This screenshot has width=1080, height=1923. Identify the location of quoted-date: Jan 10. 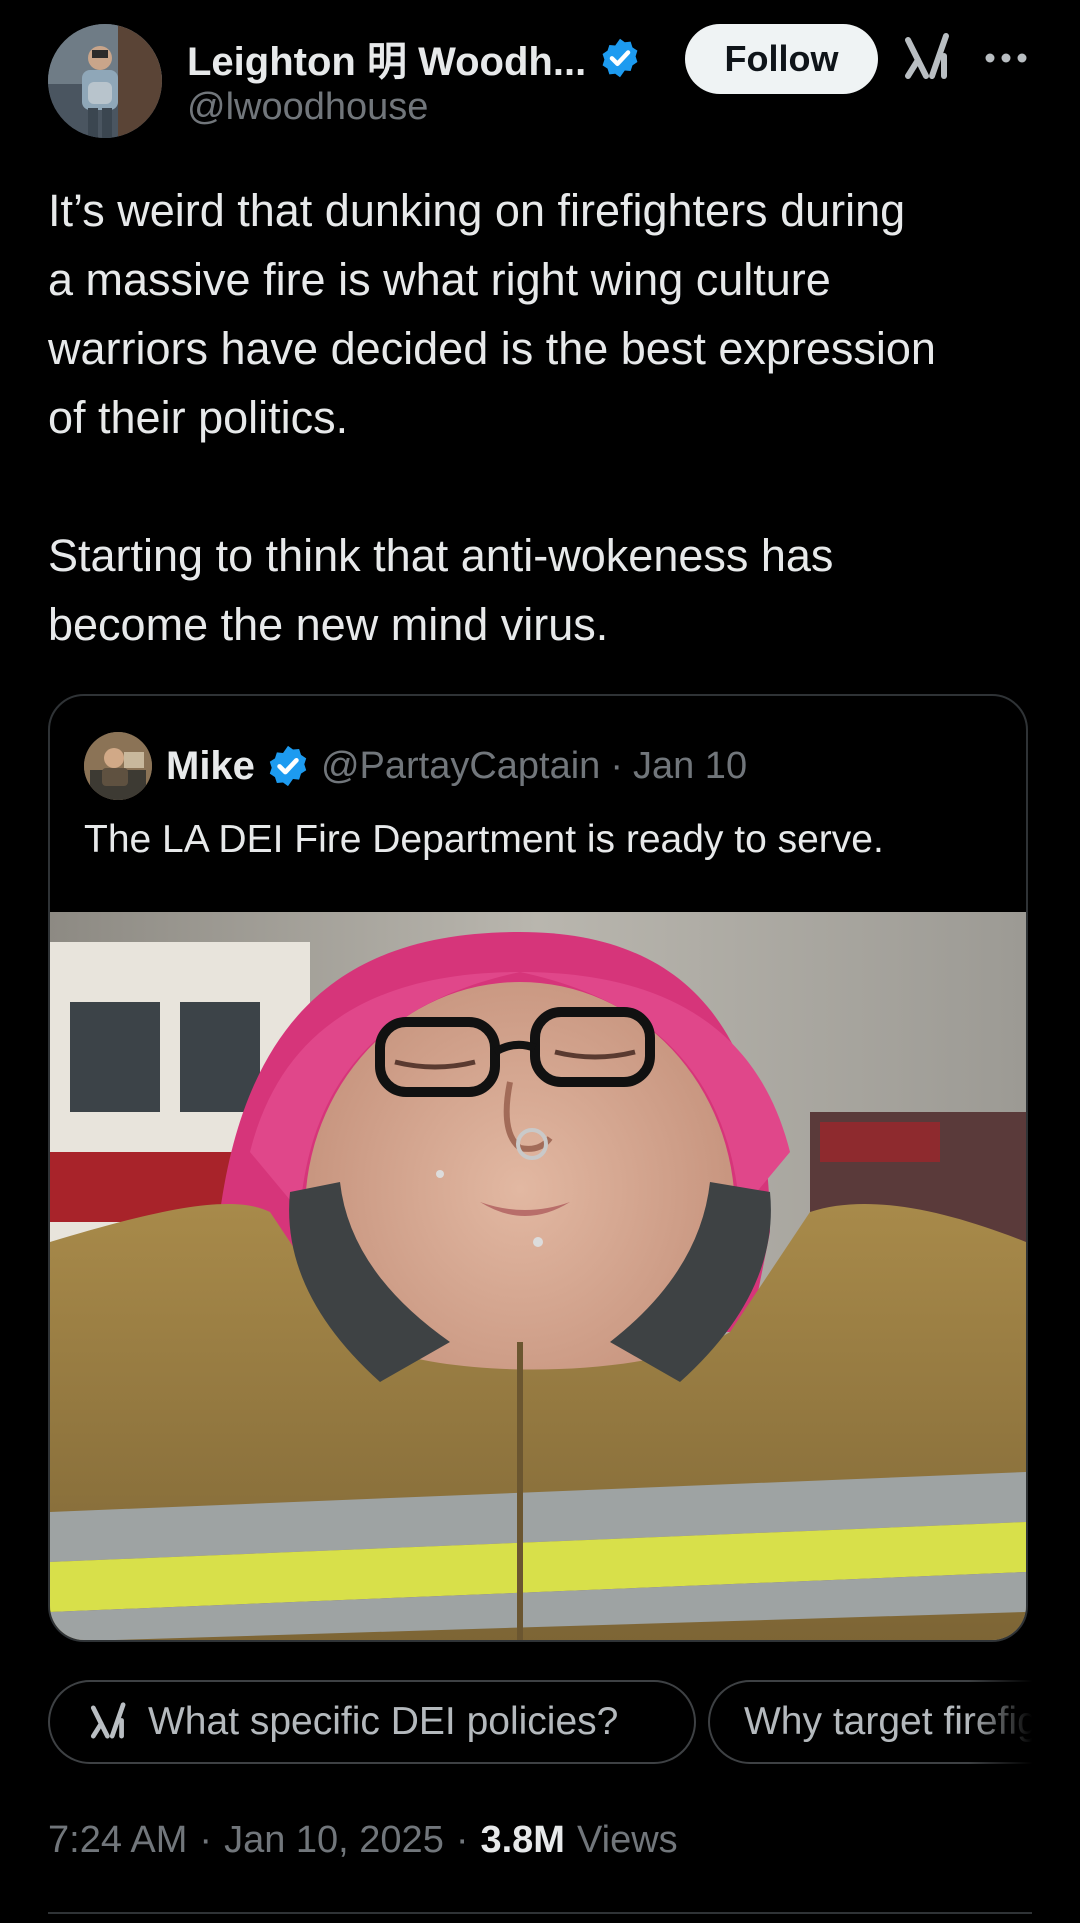
(690, 766).